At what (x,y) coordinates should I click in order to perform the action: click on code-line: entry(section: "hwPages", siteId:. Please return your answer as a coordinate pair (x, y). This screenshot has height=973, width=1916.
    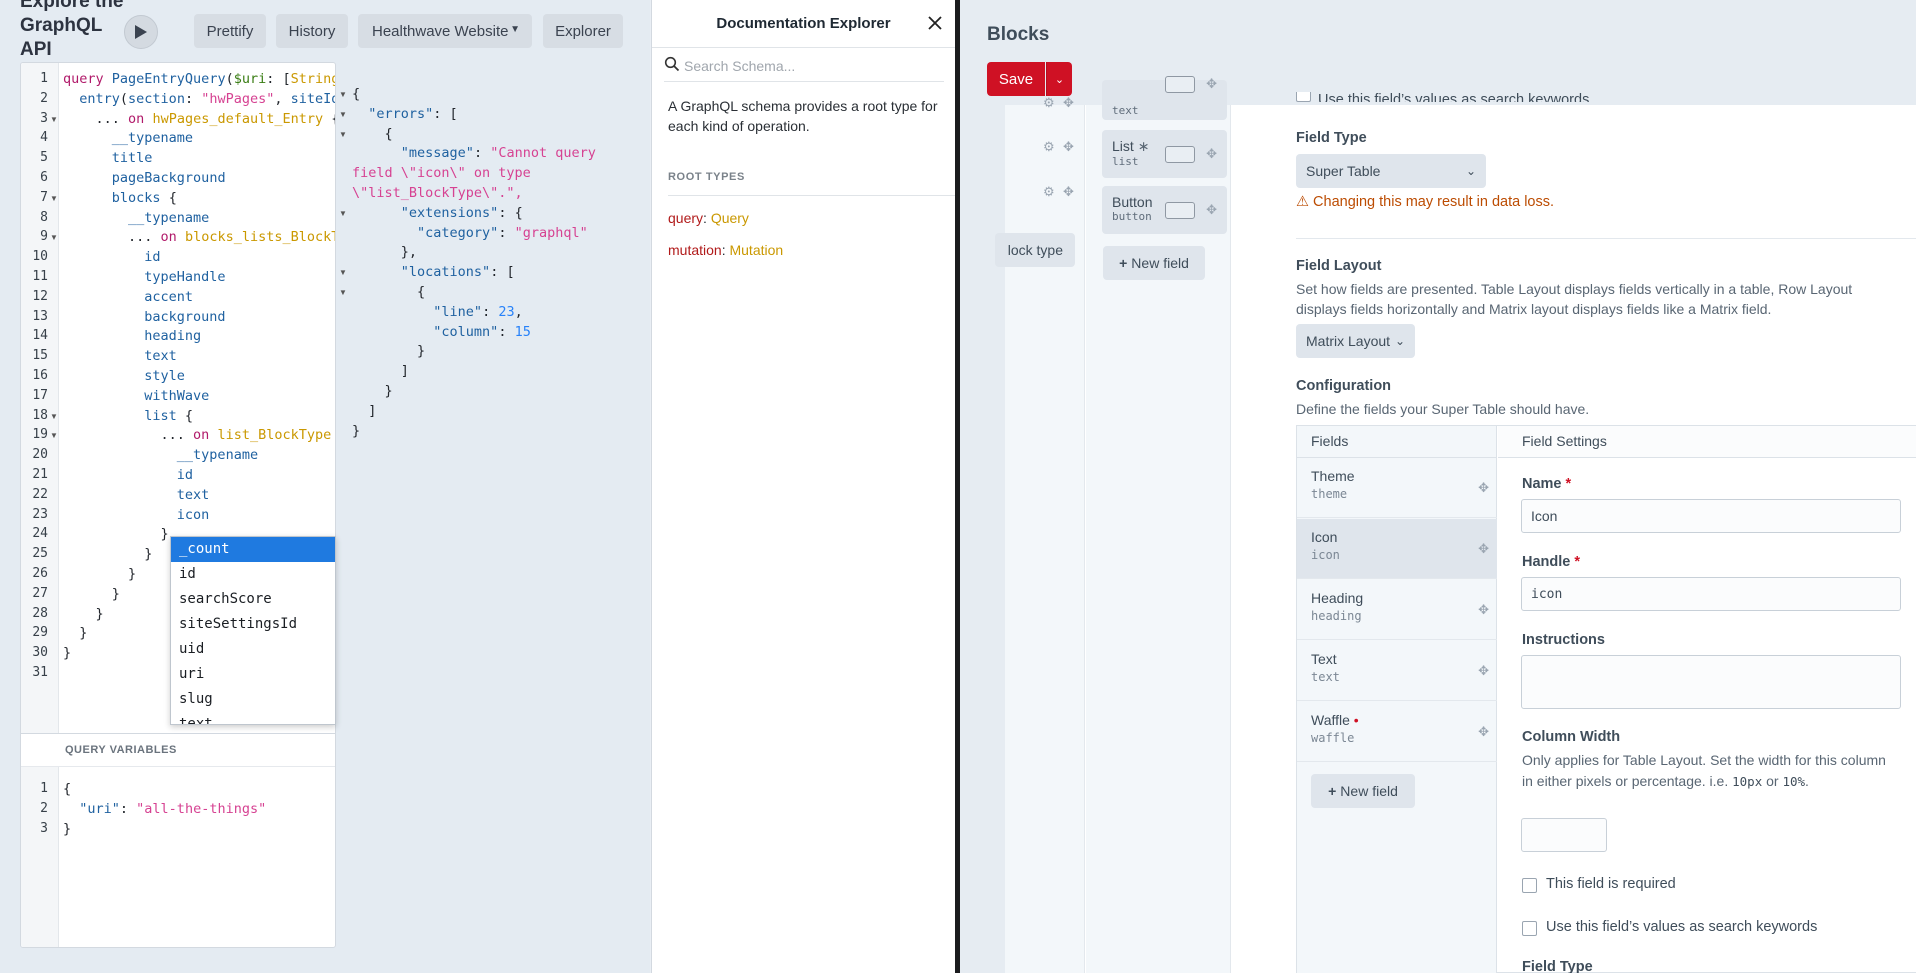
    Looking at the image, I should click on (199, 99).